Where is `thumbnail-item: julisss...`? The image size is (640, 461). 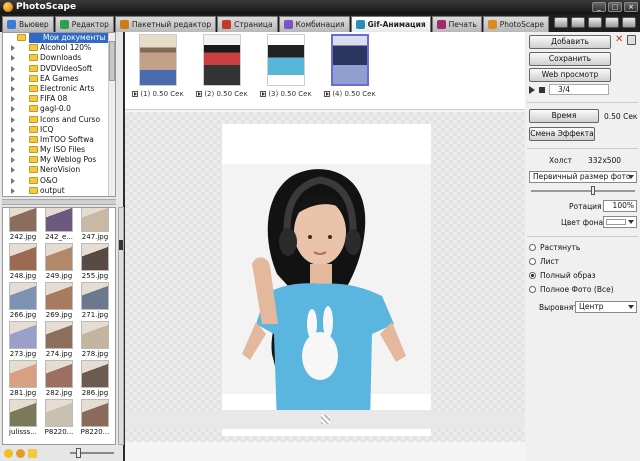 thumbnail-item: julisss... is located at coordinates (23, 419).